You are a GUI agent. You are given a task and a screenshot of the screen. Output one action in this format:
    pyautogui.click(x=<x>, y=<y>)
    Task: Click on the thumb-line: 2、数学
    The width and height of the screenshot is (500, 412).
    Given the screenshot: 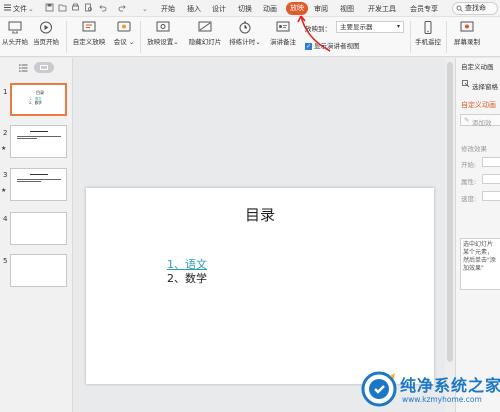 What is the action you would take?
    pyautogui.click(x=35, y=103)
    